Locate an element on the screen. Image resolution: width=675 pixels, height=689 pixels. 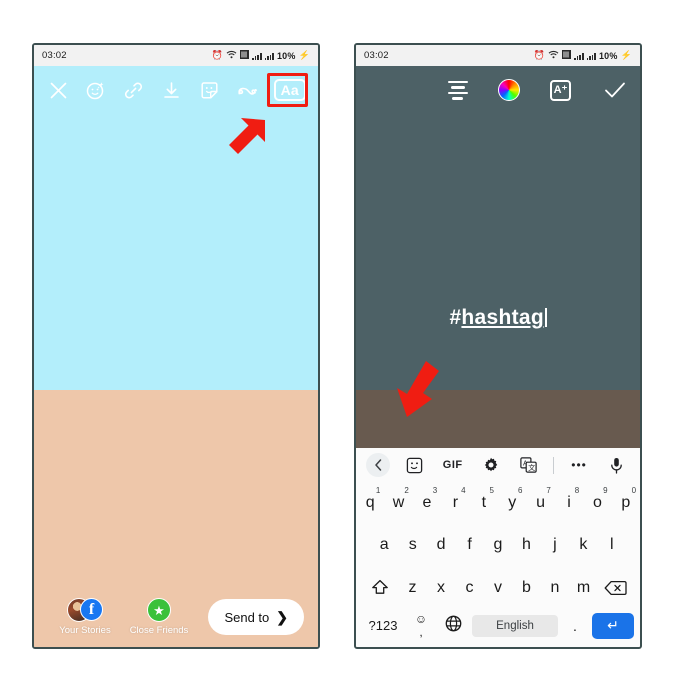
more-options-icon: ••• is located at coordinates (579, 465).